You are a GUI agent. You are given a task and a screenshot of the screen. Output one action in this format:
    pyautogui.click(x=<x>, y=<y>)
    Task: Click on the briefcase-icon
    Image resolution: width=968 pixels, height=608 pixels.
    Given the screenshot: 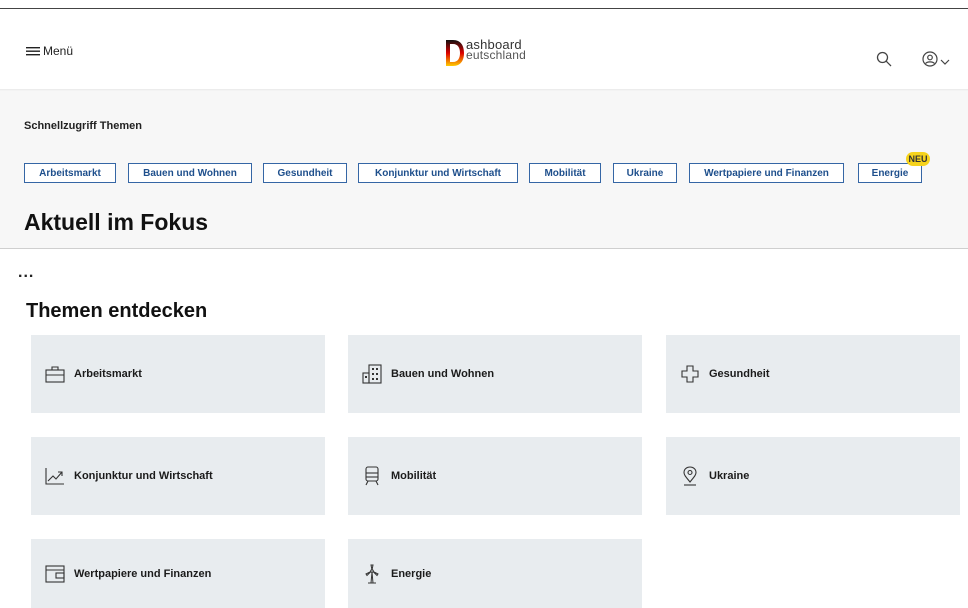 What is the action you would take?
    pyautogui.click(x=55, y=374)
    